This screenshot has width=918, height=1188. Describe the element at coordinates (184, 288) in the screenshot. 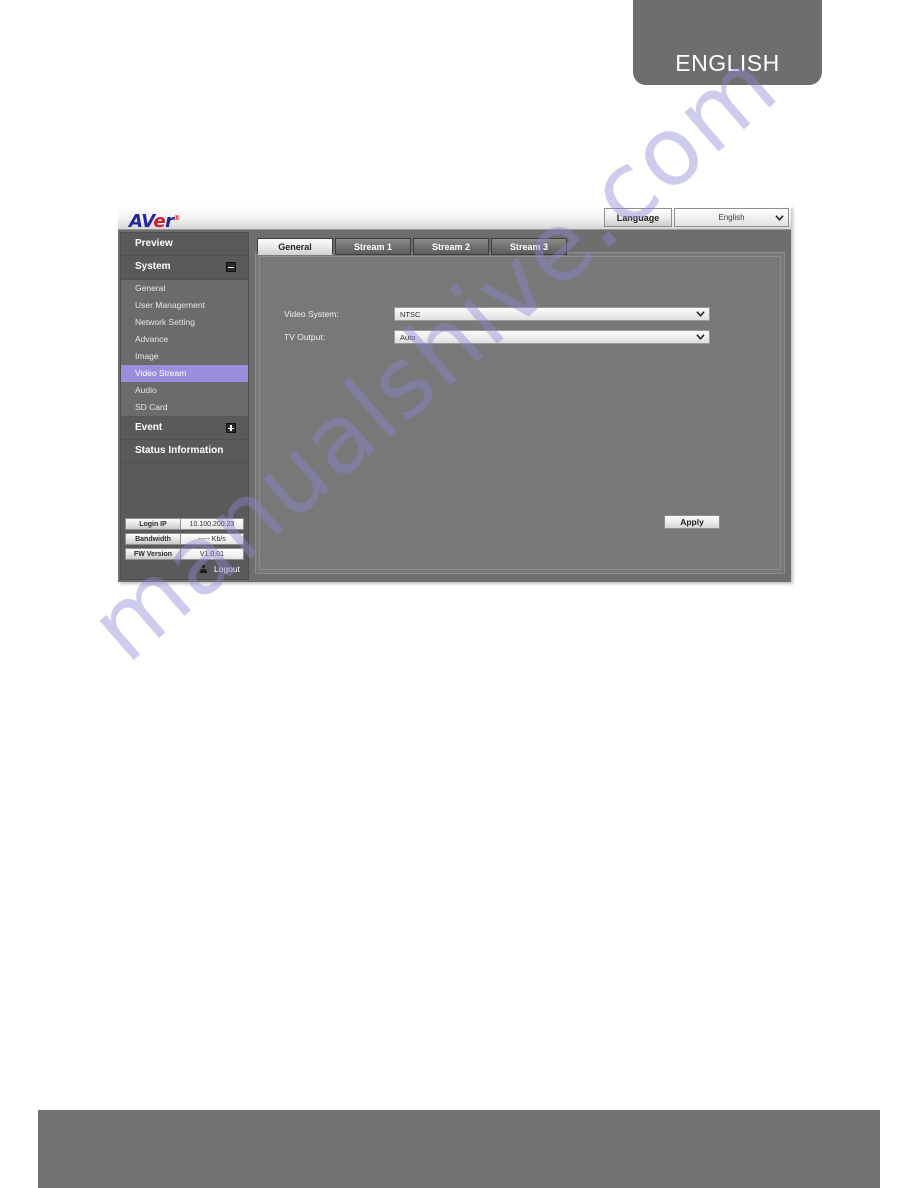

I see `sidebar-item-general: General` at that location.